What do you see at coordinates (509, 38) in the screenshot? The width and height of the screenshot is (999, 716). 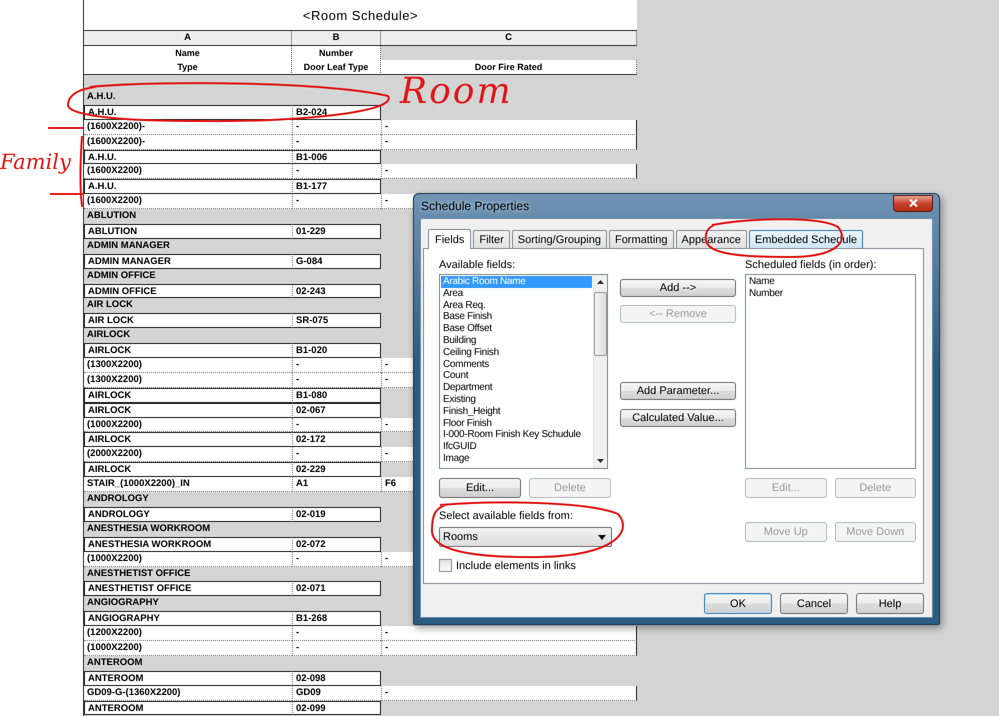 I see `column-letter: C` at bounding box center [509, 38].